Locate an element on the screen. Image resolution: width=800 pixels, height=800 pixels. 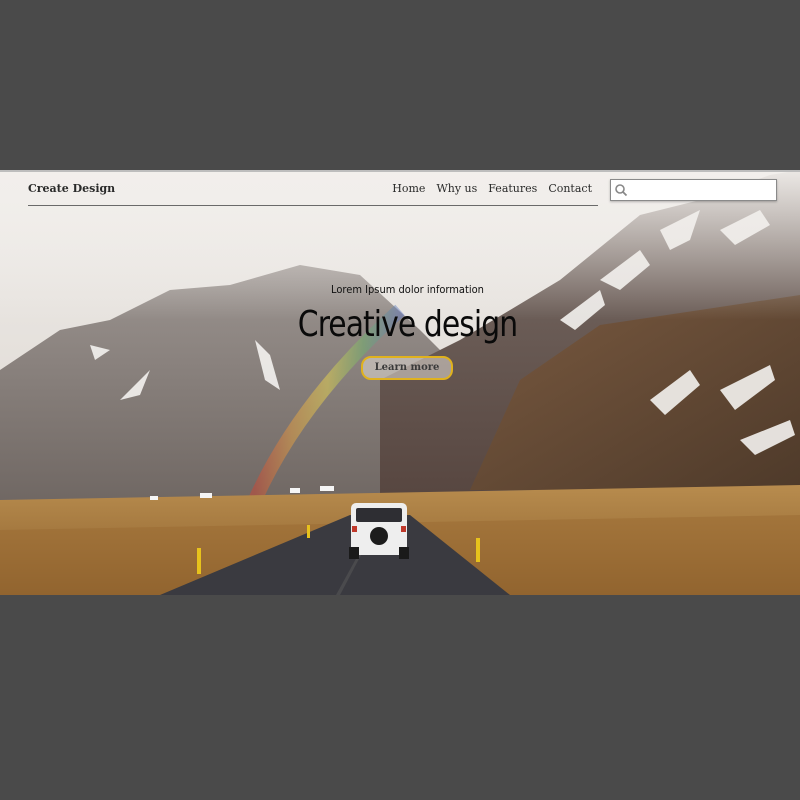
hero-title: Creative design is located at coordinates (407, 324).